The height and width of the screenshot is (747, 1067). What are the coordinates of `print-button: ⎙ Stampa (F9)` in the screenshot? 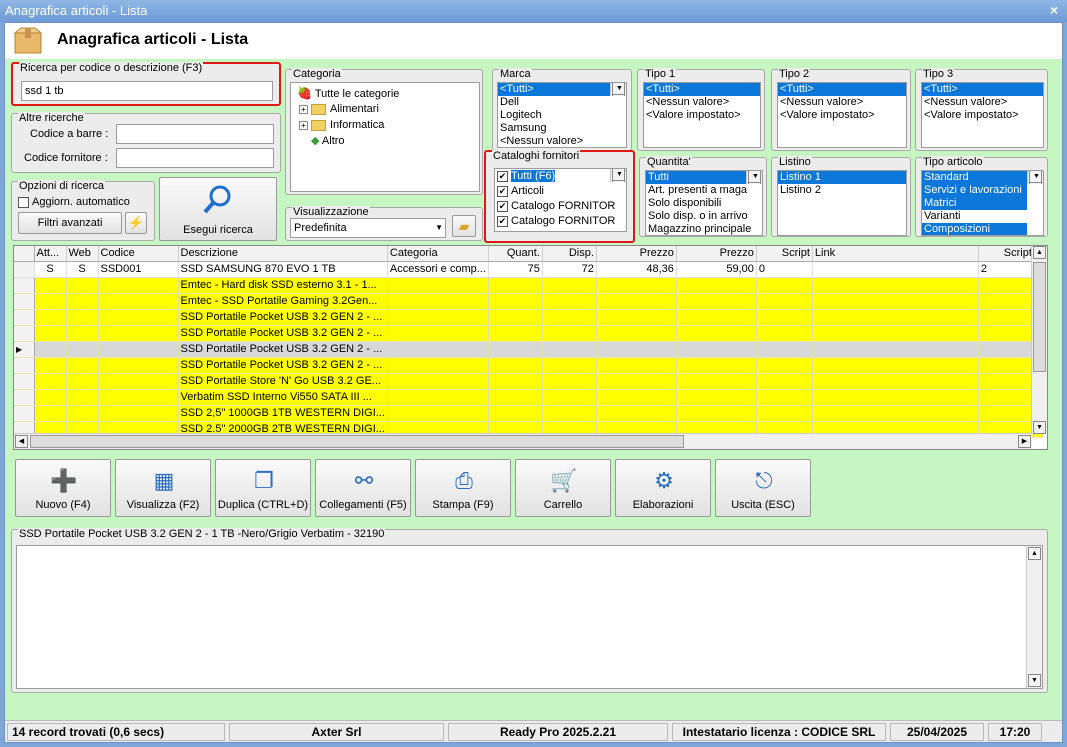 It's located at (463, 488).